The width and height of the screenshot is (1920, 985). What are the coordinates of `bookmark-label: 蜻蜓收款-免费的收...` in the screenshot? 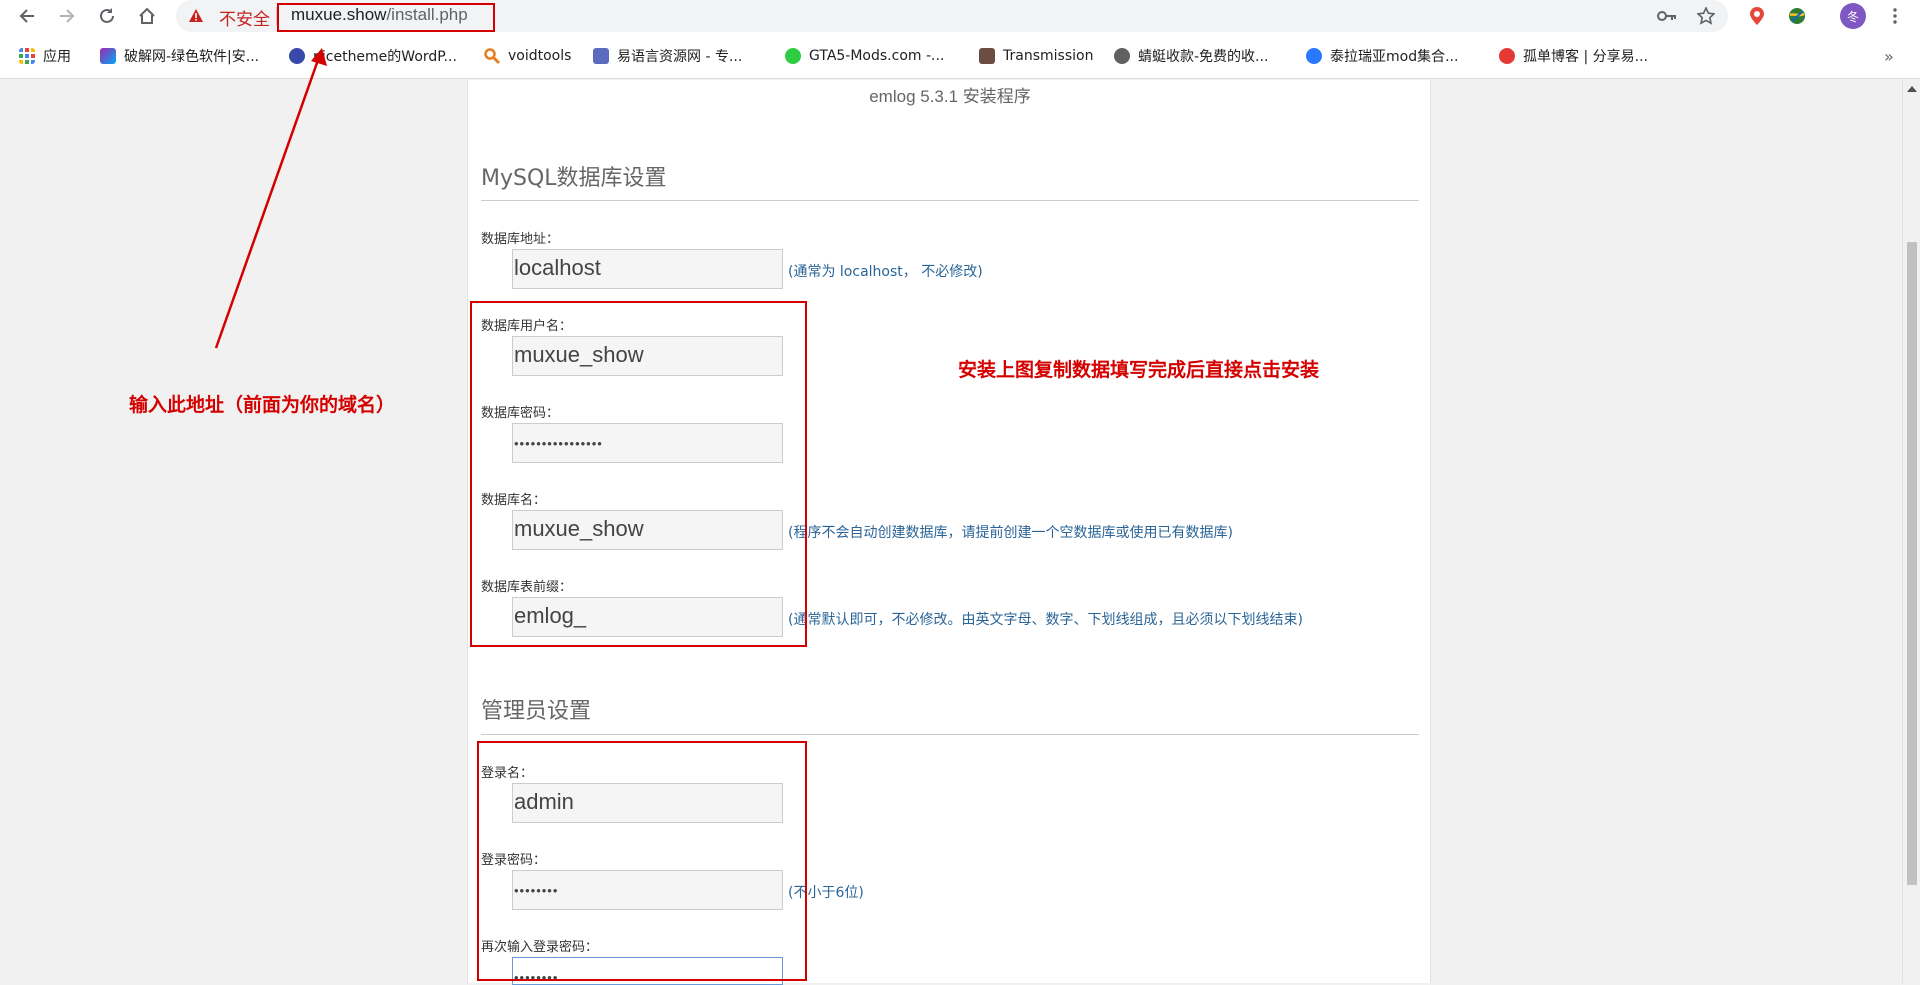 It's located at (1203, 57).